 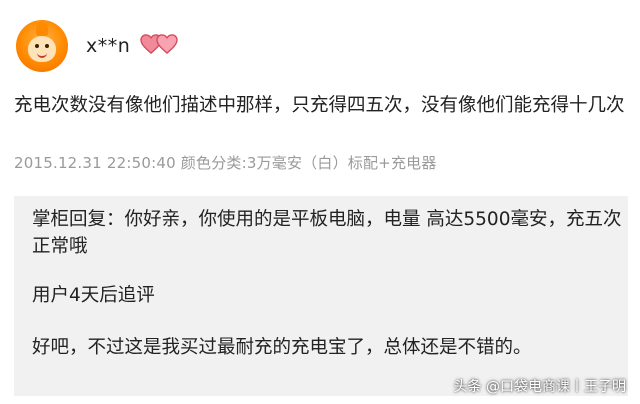 What do you see at coordinates (42, 54) in the screenshot?
I see `avatar-mouth` at bounding box center [42, 54].